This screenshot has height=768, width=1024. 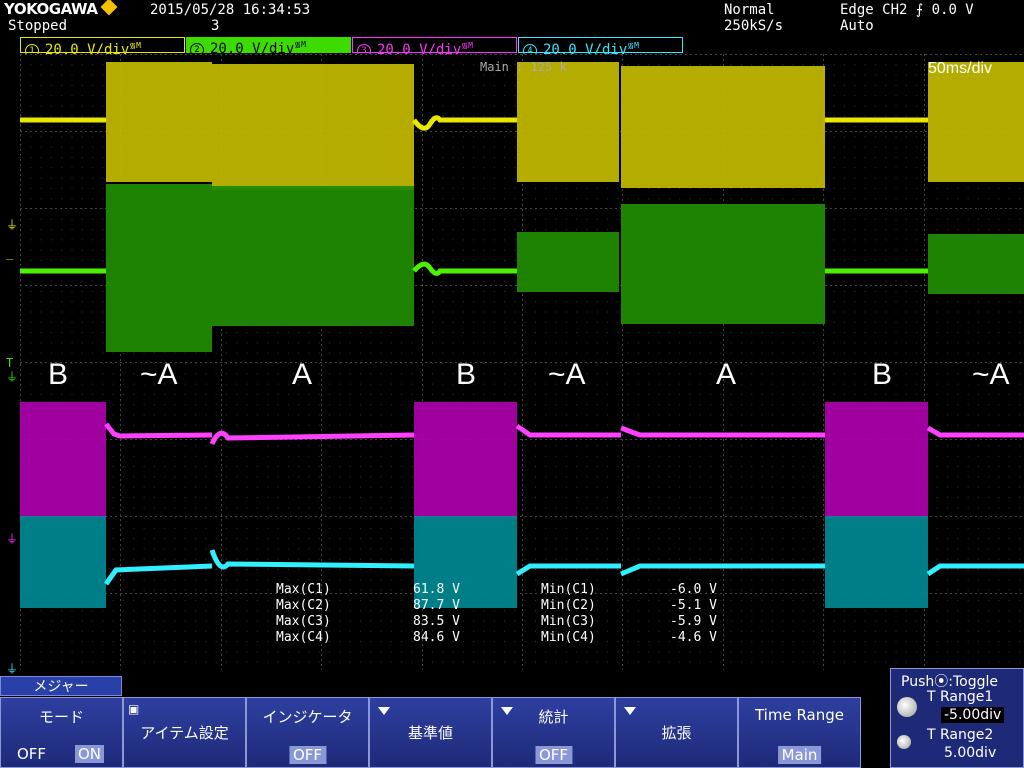 I want to click on reference-title: 基準値, so click(x=430, y=733).